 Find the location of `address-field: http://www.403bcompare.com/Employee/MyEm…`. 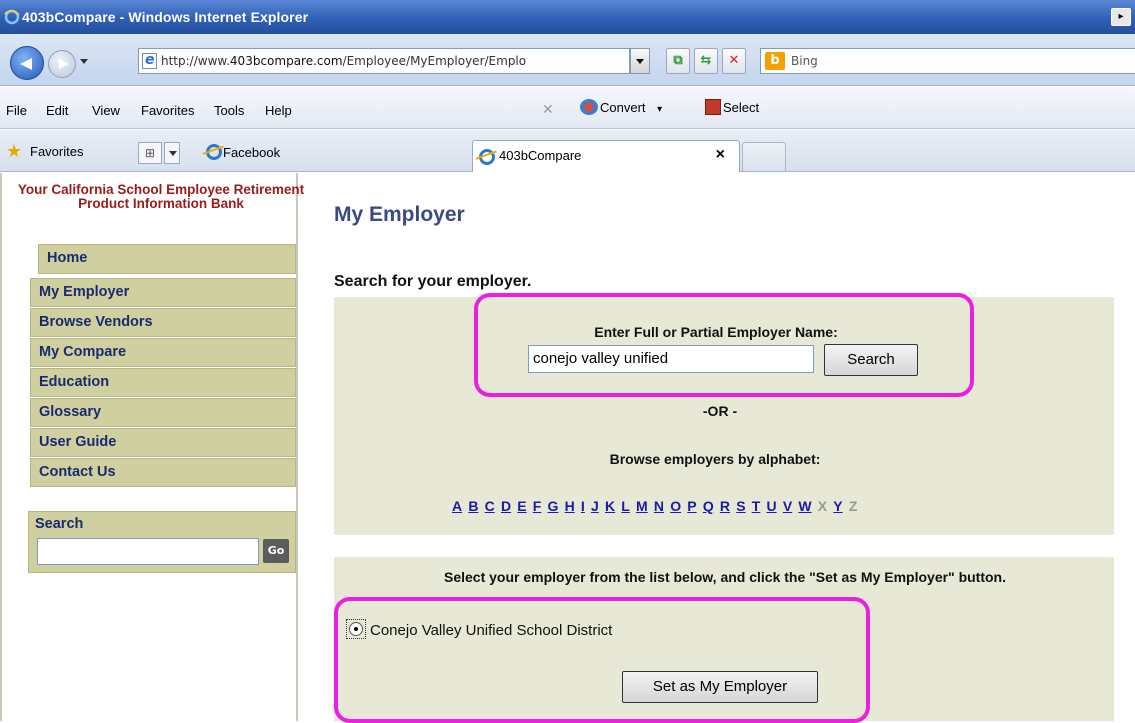

address-field: http://www.403bcompare.com/Employee/MyEm… is located at coordinates (384, 61).